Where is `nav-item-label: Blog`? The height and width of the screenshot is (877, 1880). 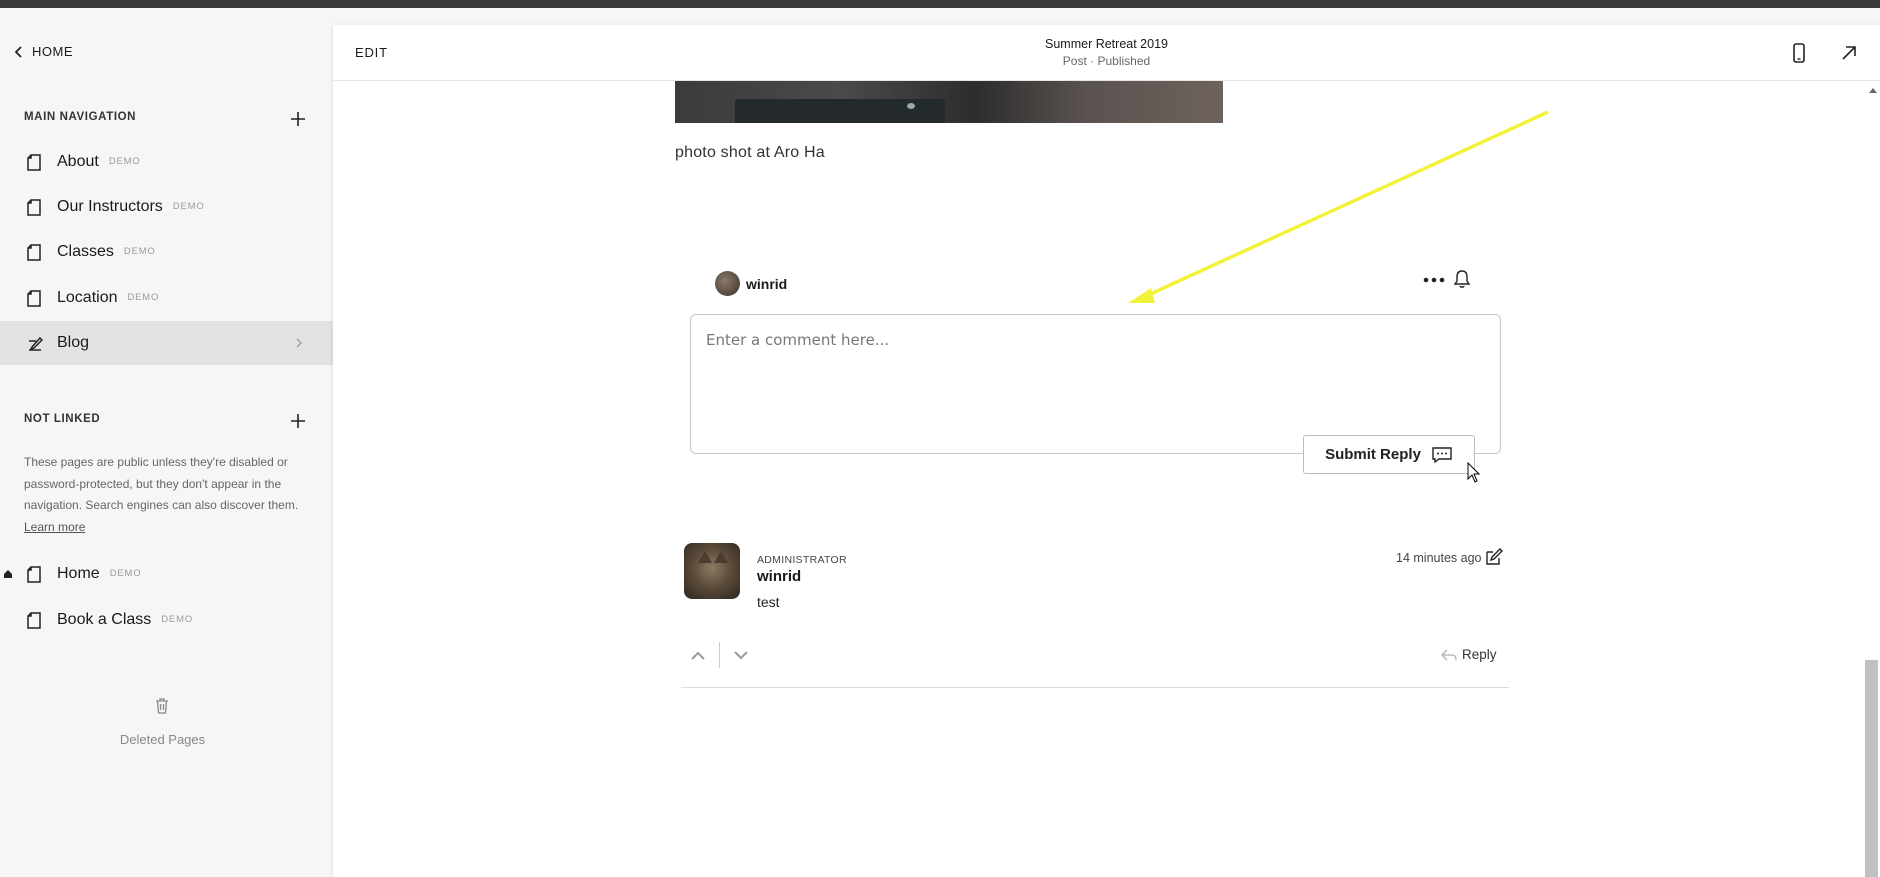 nav-item-label: Blog is located at coordinates (73, 342).